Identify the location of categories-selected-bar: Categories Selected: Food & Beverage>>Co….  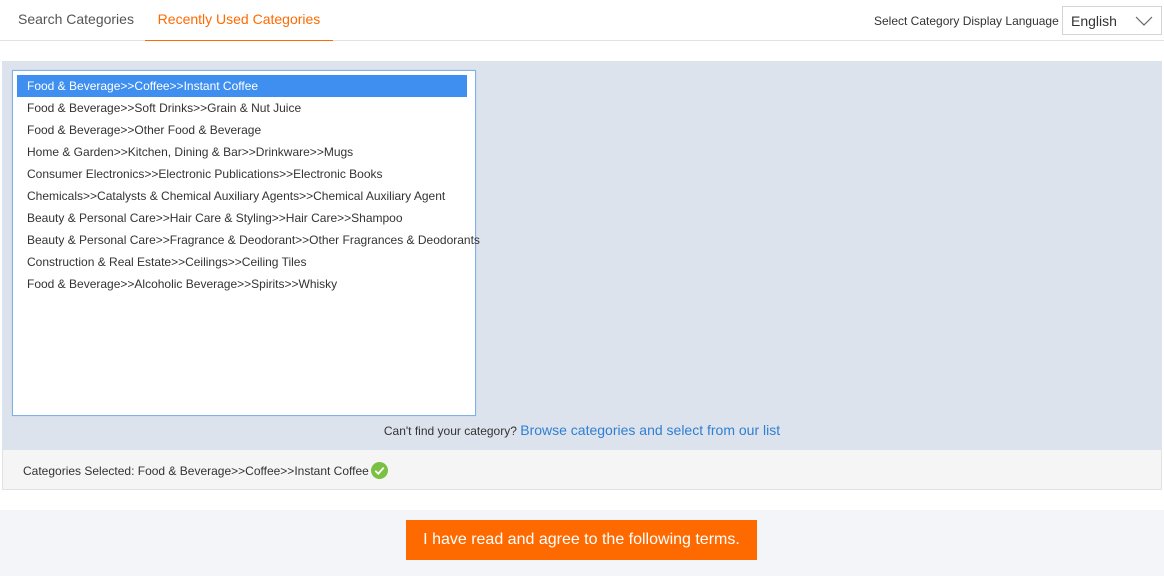
(582, 470).